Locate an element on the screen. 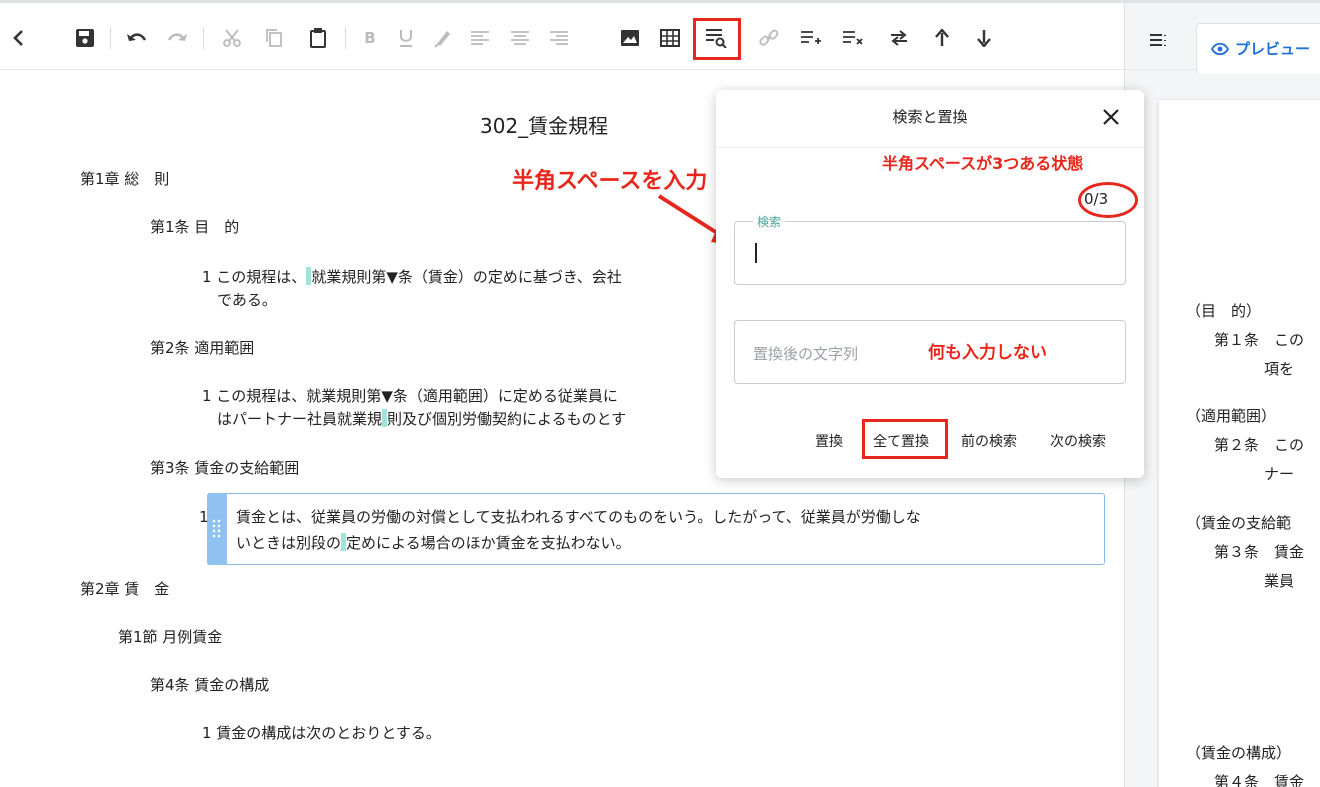 Image resolution: width=1320 pixels, height=787 pixels. annotation-three-spaces: 半角スペースが3つある状態 is located at coordinates (983, 163).